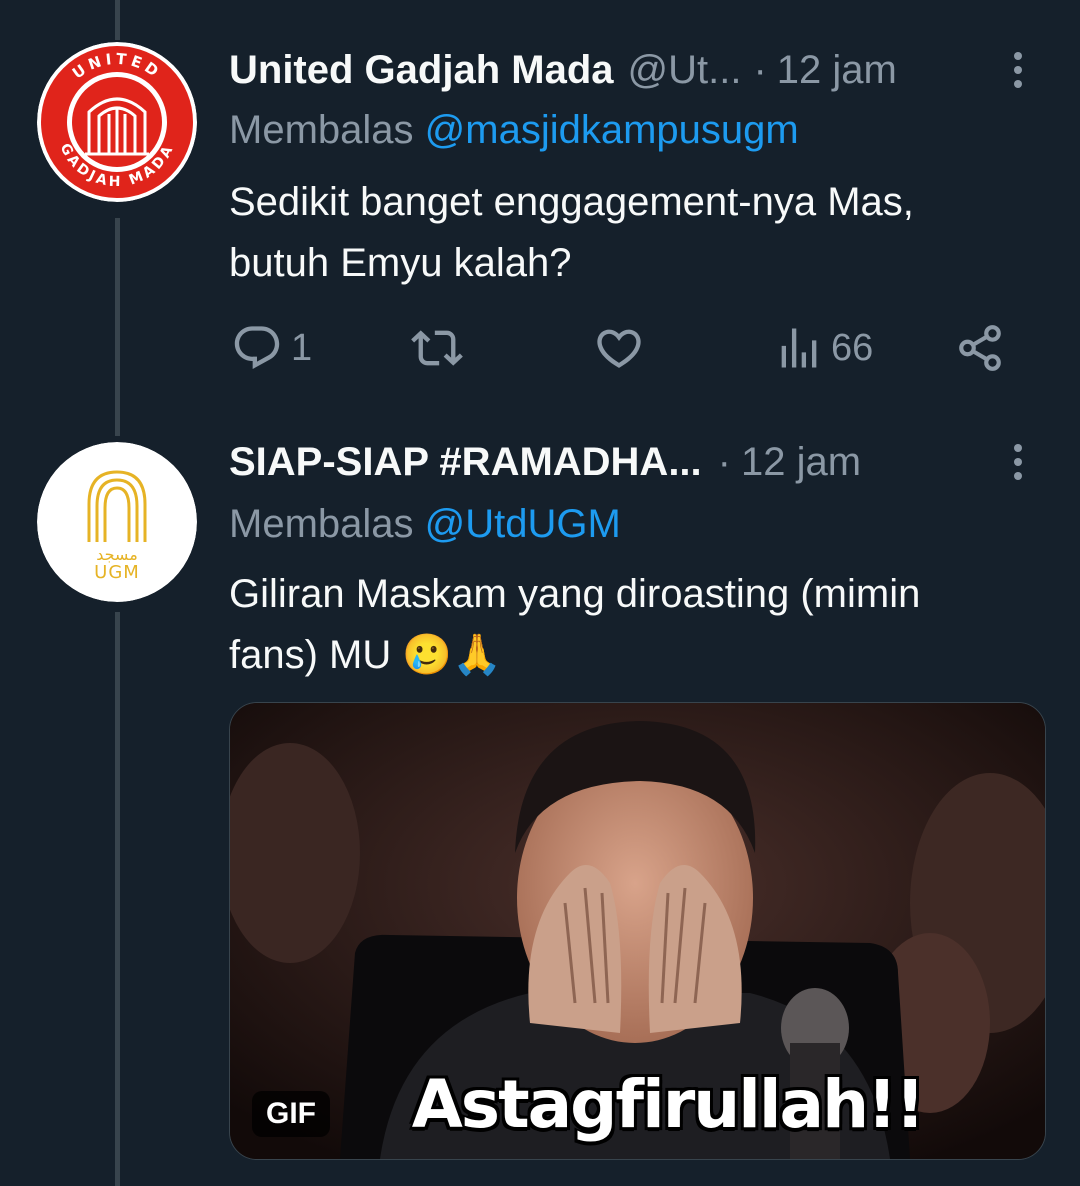 This screenshot has width=1080, height=1186. Describe the element at coordinates (799, 348) in the screenshot. I see `views-icon` at that location.